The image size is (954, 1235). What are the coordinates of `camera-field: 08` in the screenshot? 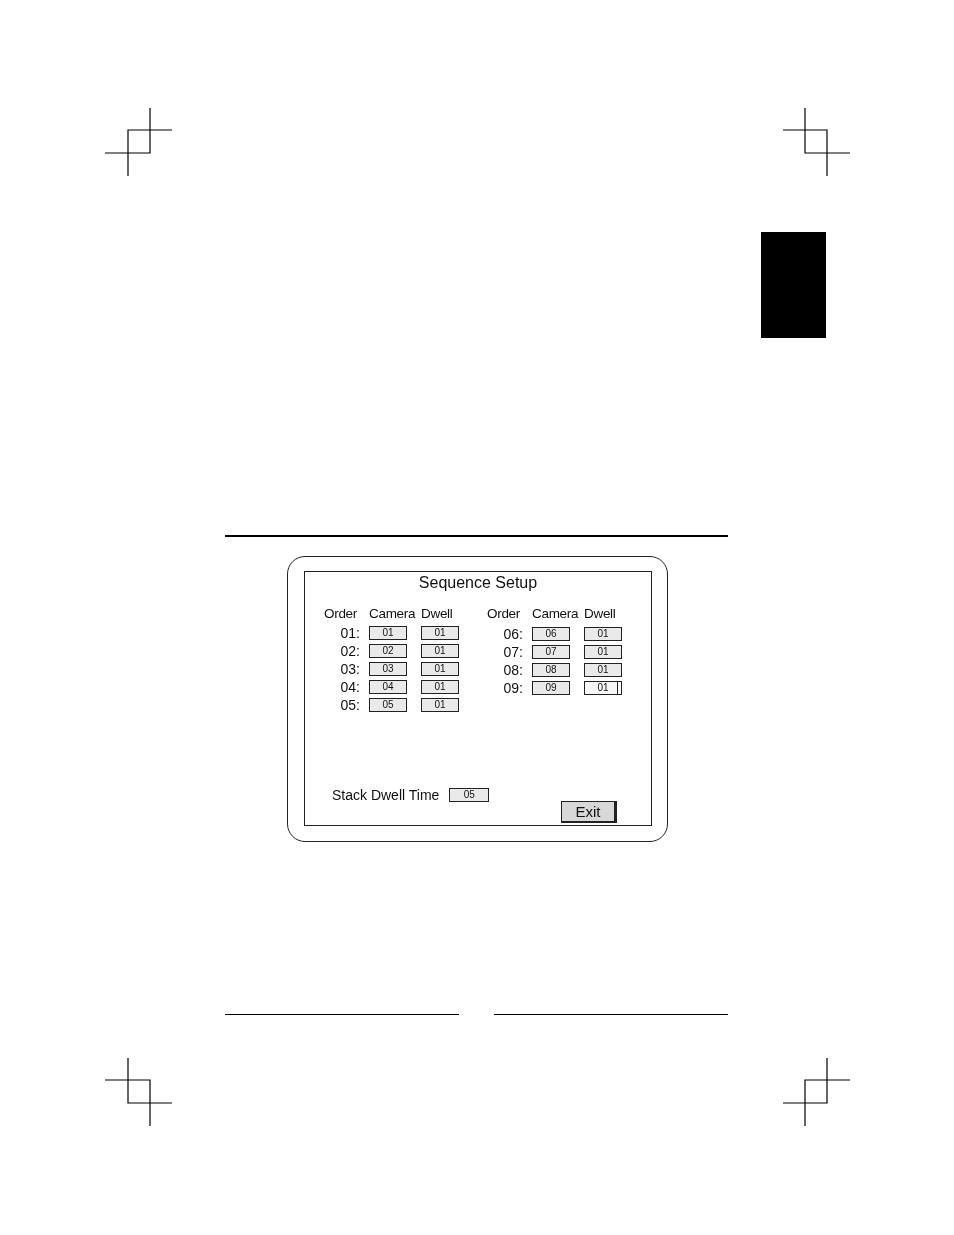 It's located at (551, 670).